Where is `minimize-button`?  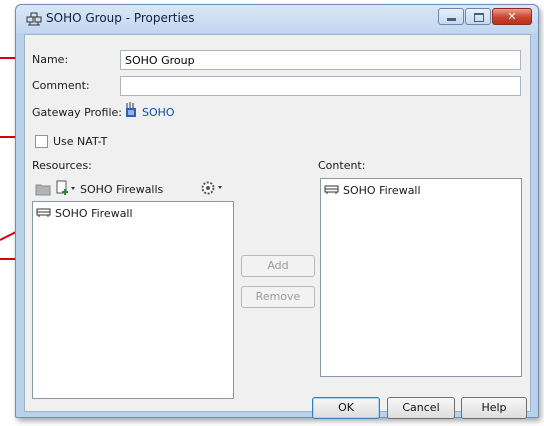
minimize-button is located at coordinates (451, 16).